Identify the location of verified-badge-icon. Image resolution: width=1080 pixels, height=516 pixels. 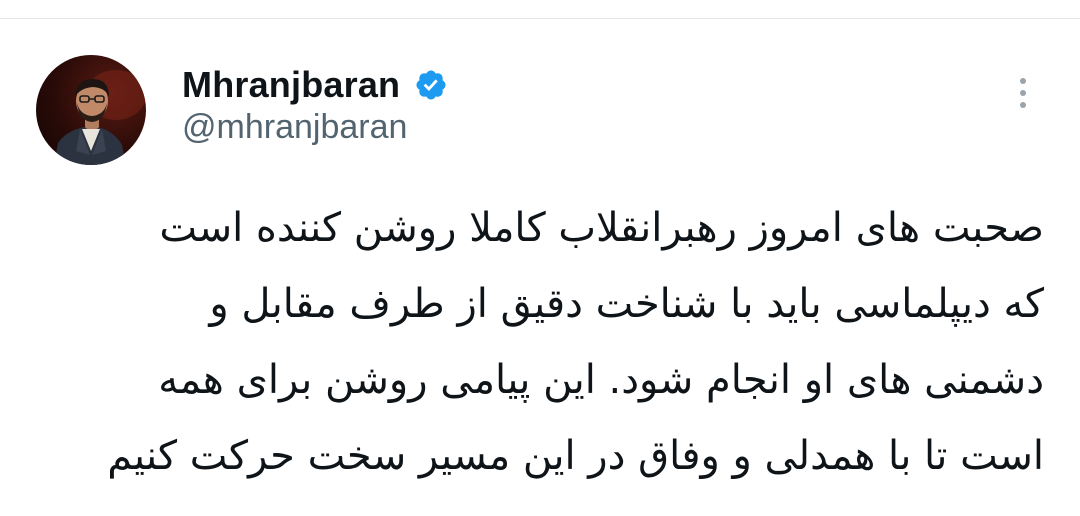
(431, 85).